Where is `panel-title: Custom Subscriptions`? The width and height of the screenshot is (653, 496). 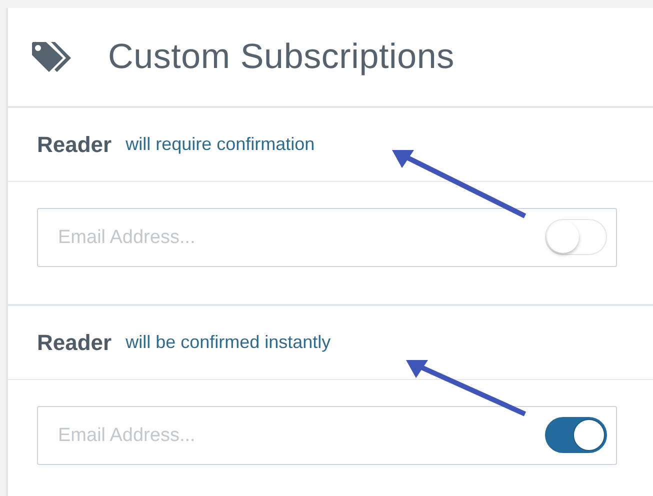 panel-title: Custom Subscriptions is located at coordinates (281, 57).